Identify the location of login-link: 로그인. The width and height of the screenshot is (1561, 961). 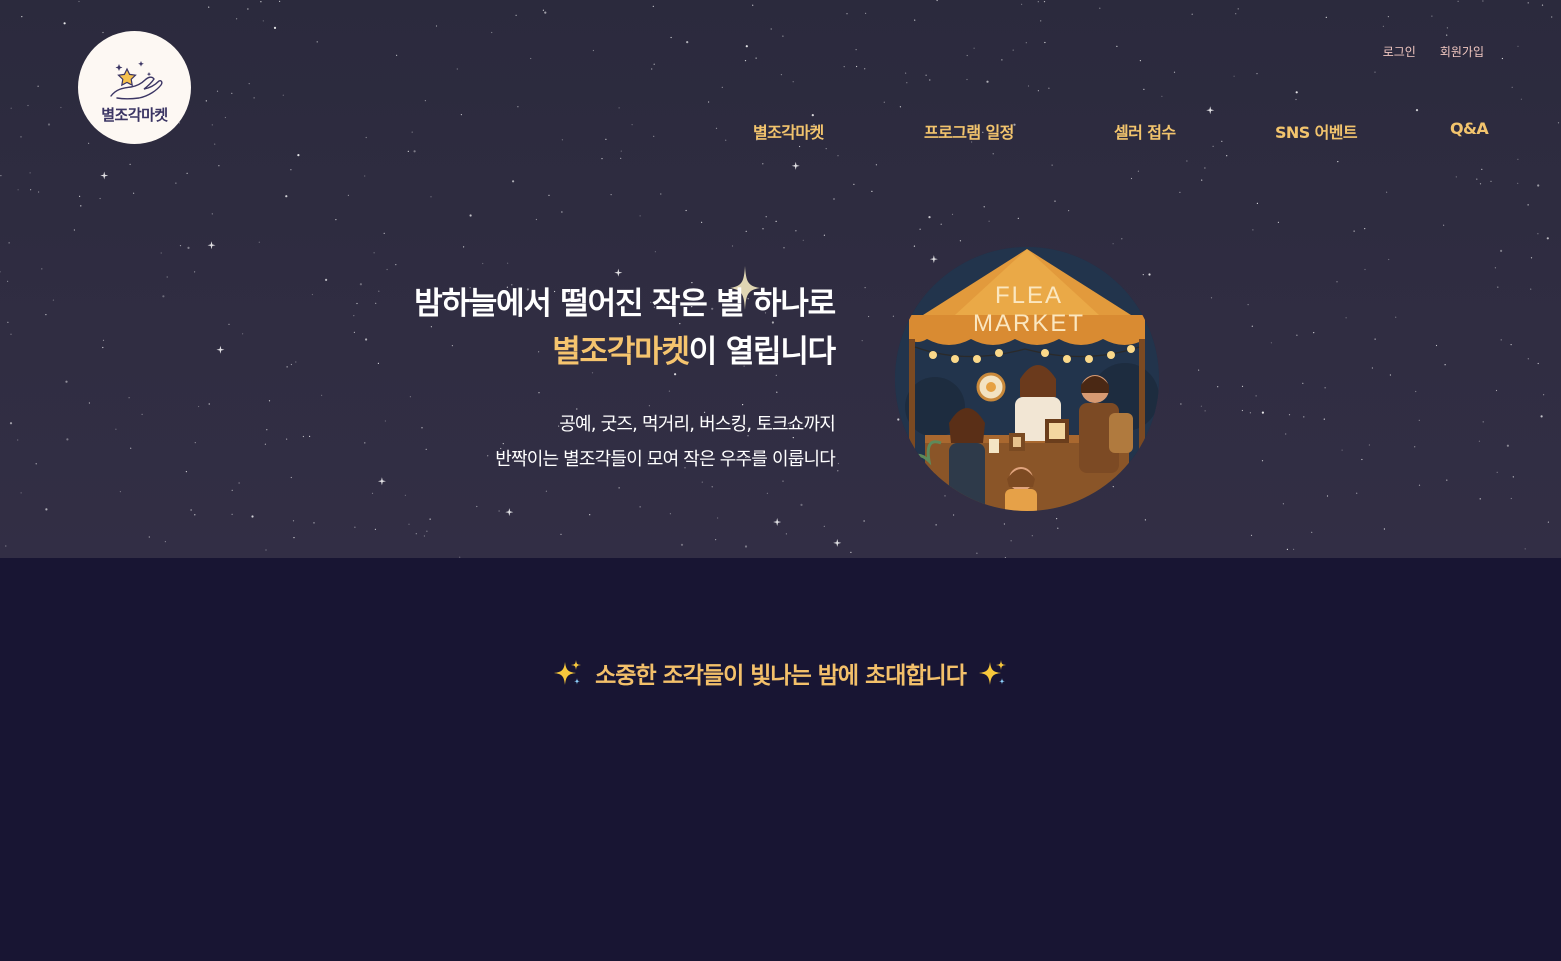
(1399, 51).